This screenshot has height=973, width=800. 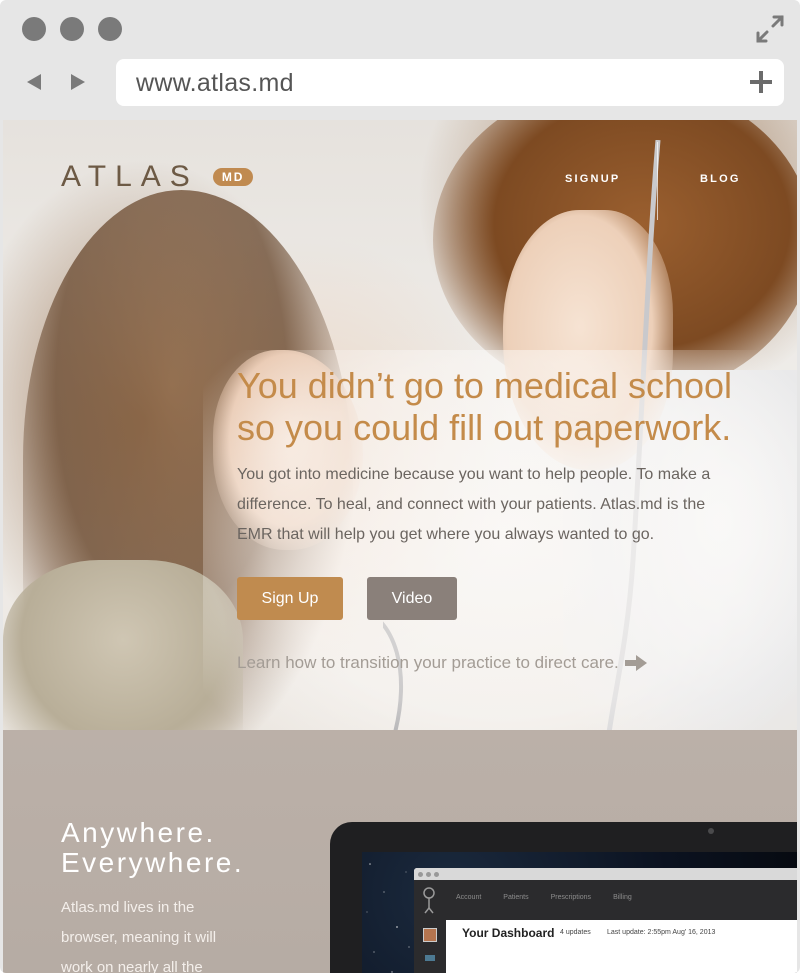 What do you see at coordinates (429, 900) in the screenshot?
I see `atlas-figure-icon` at bounding box center [429, 900].